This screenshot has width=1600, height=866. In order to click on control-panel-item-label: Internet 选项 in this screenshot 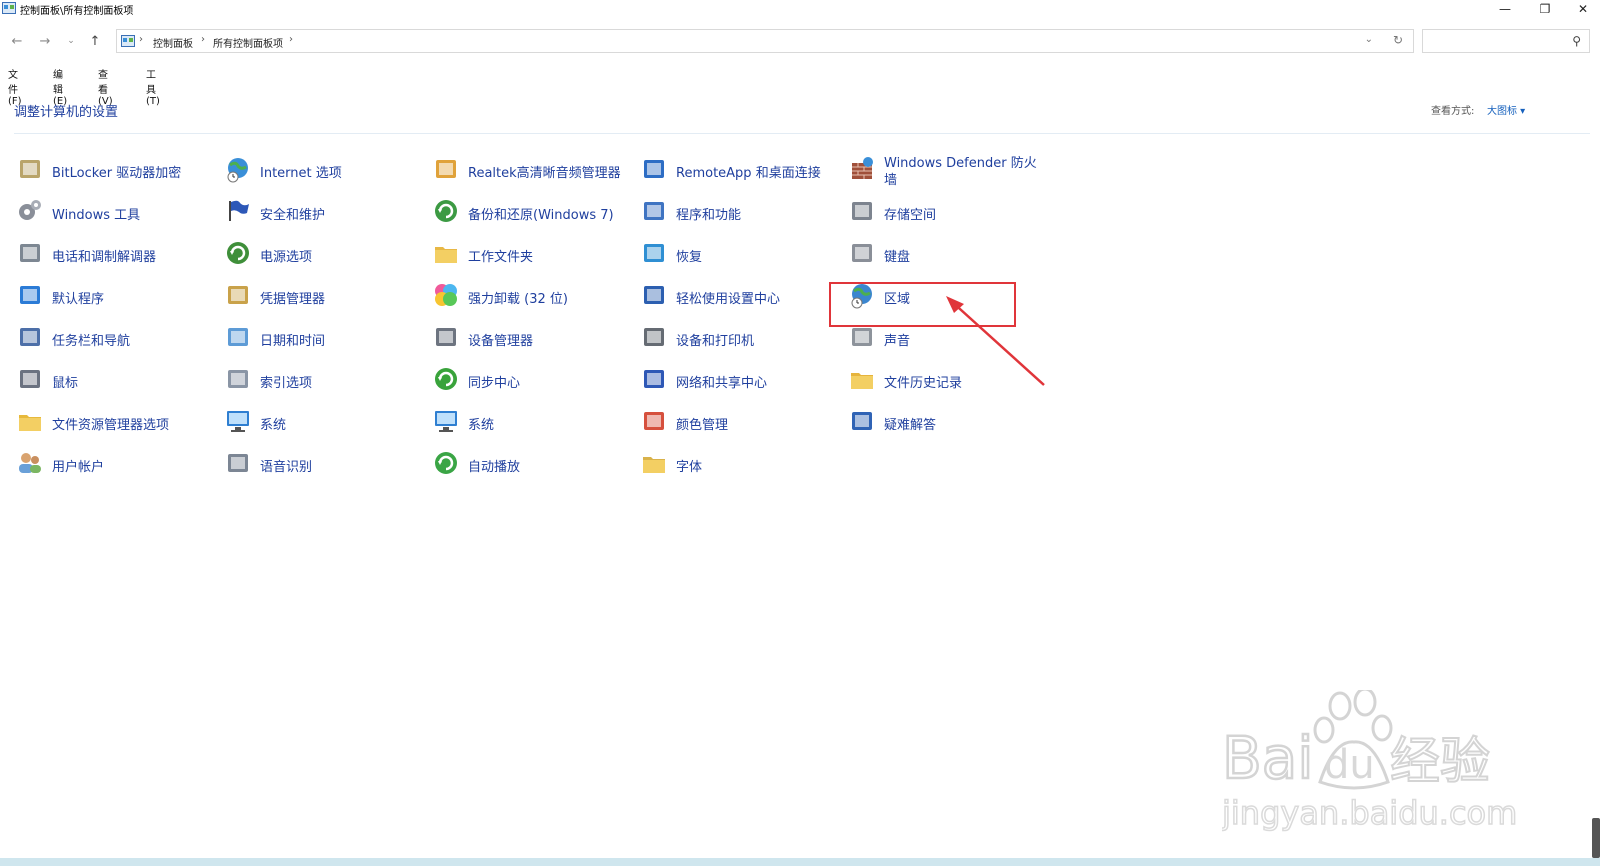, I will do `click(301, 171)`.